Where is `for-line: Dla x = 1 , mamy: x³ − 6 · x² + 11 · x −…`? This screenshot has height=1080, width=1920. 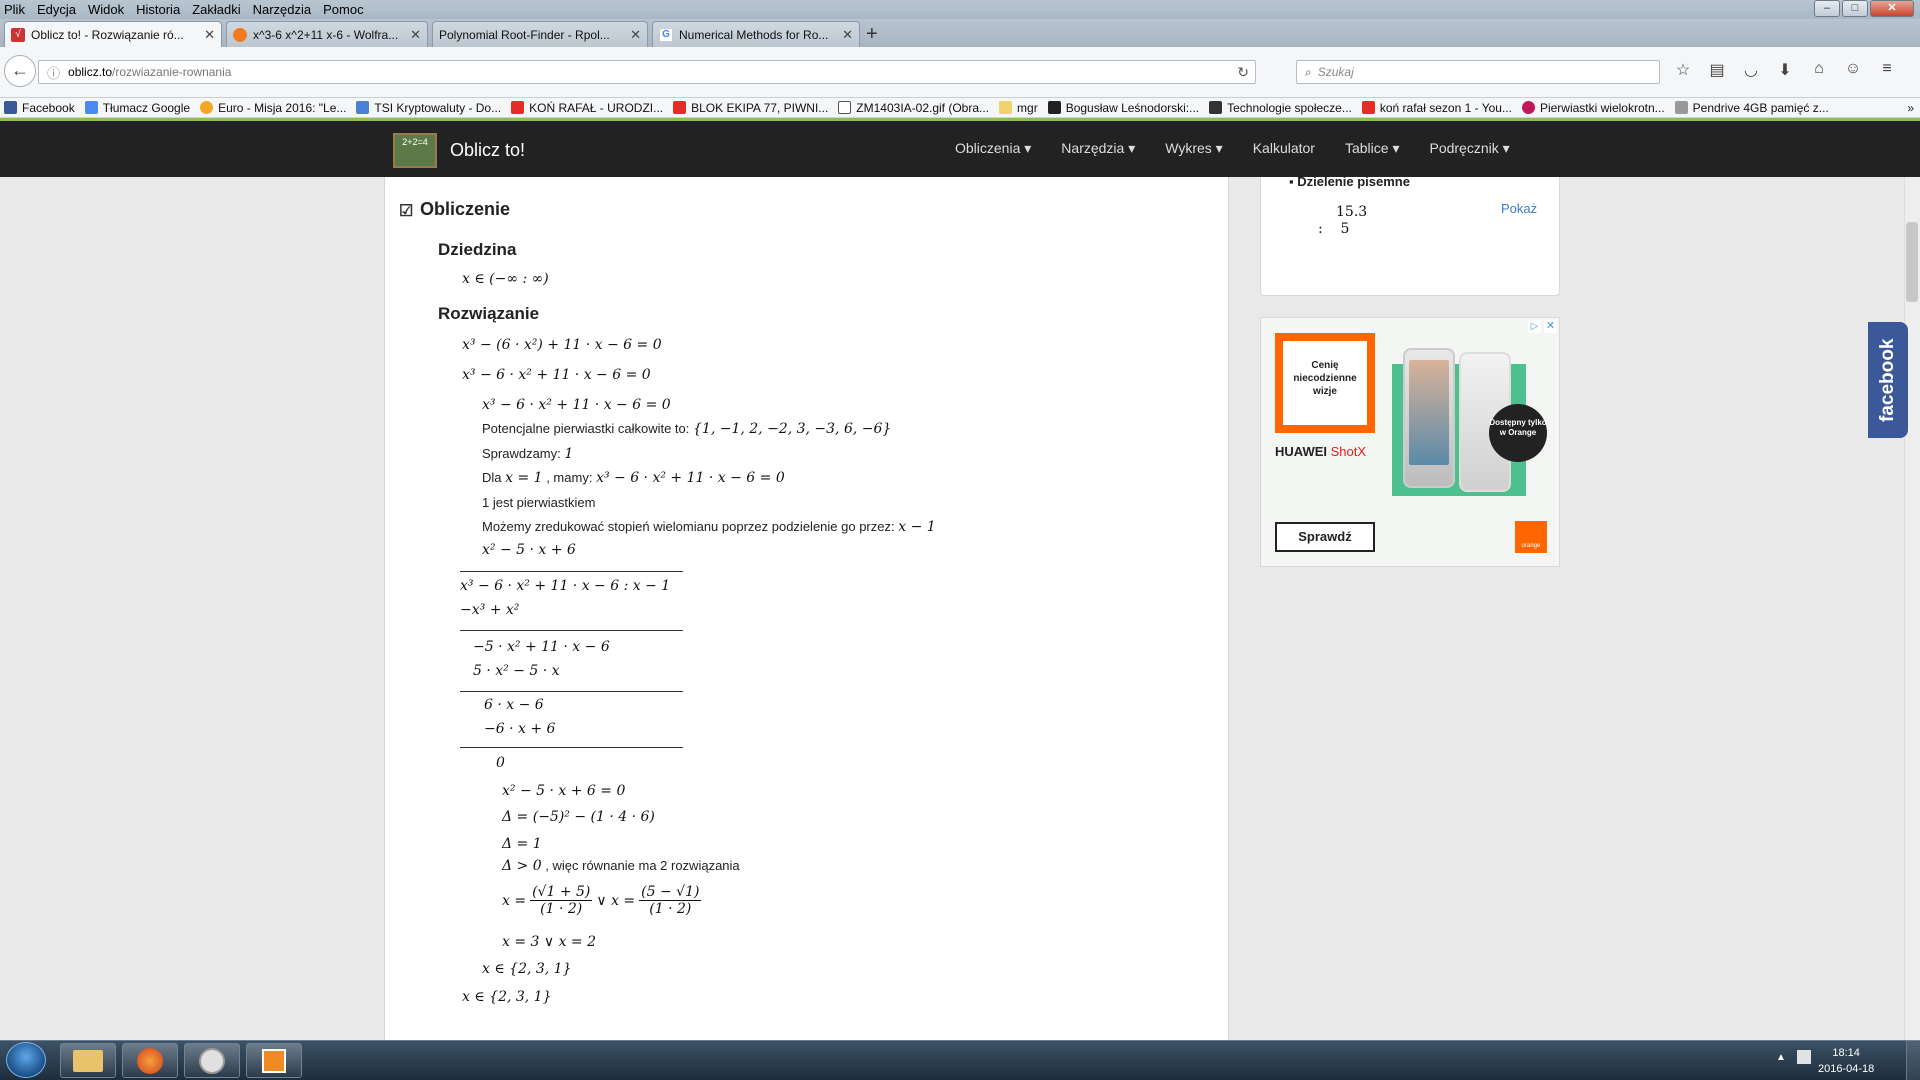
for-line: Dla x = 1 , mamy: x³ − 6 · x² + 11 · x −… is located at coordinates (633, 478).